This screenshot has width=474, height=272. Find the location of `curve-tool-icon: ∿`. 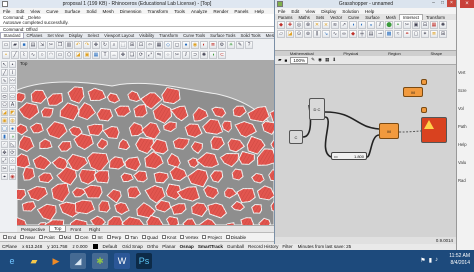

curve-tool-icon: ∿ is located at coordinates (4, 80).